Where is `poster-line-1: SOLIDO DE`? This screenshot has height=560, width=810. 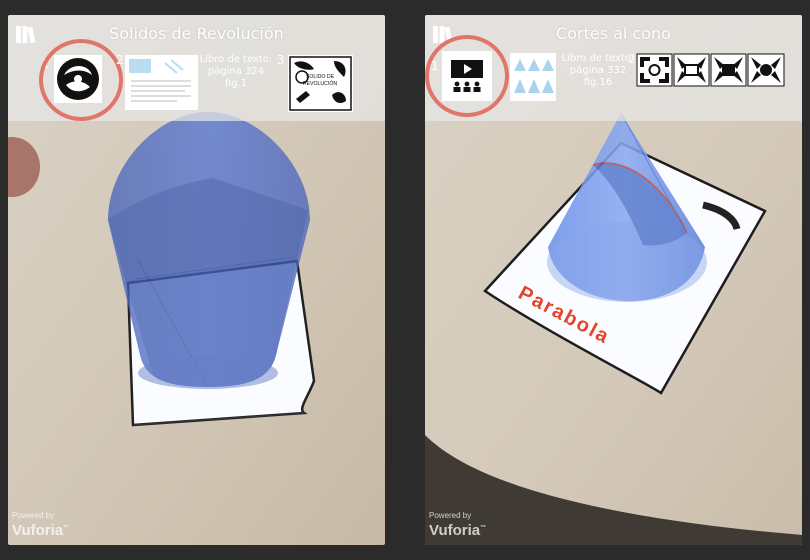 poster-line-1: SOLIDO DE is located at coordinates (320, 77).